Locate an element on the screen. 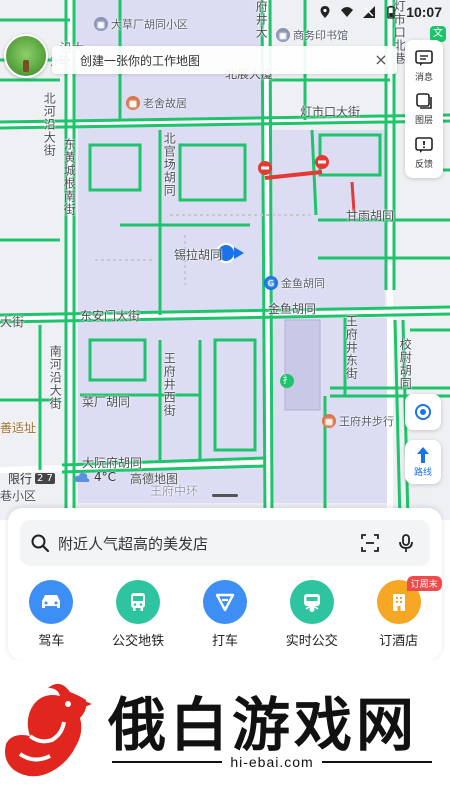 The width and height of the screenshot is (450, 800). message-icon is located at coordinates (424, 58).